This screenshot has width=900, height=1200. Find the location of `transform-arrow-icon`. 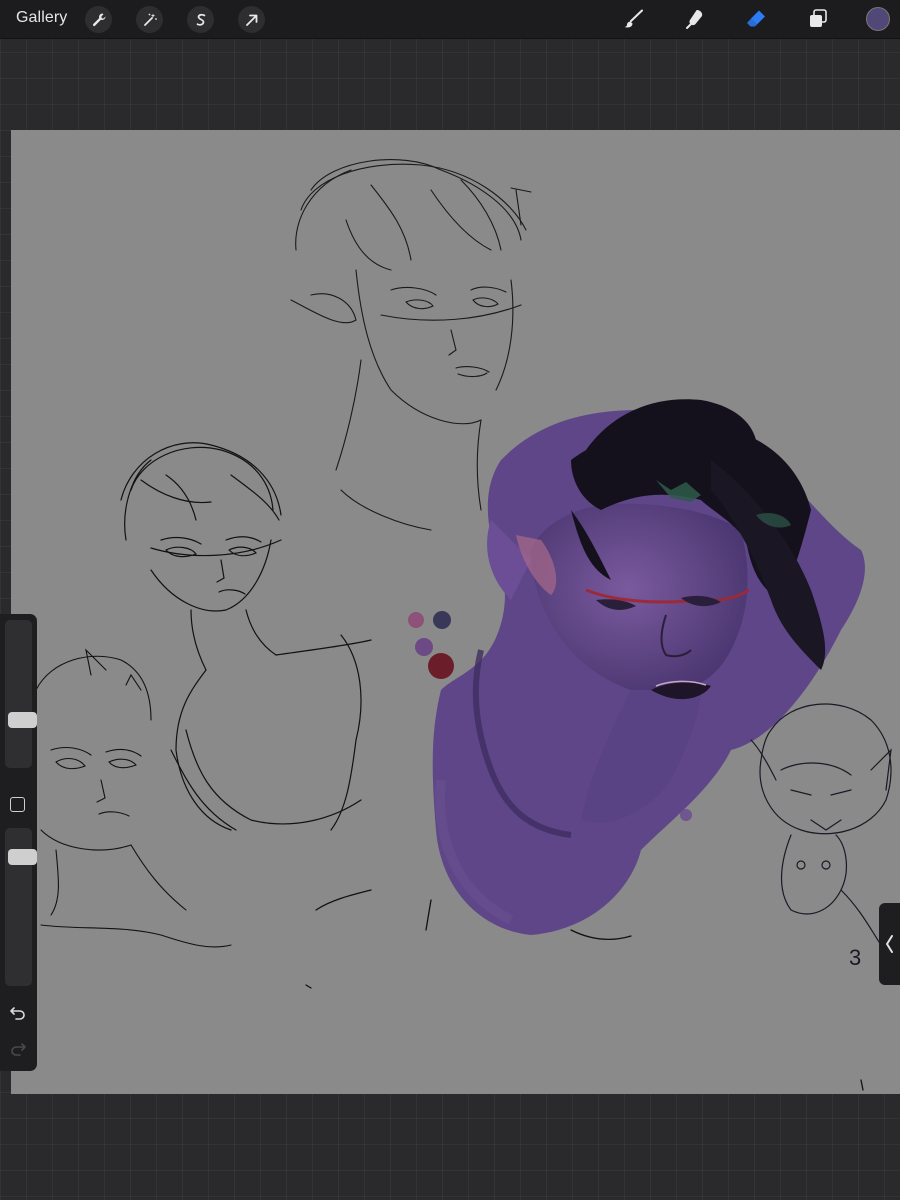

transform-arrow-icon is located at coordinates (251, 20).